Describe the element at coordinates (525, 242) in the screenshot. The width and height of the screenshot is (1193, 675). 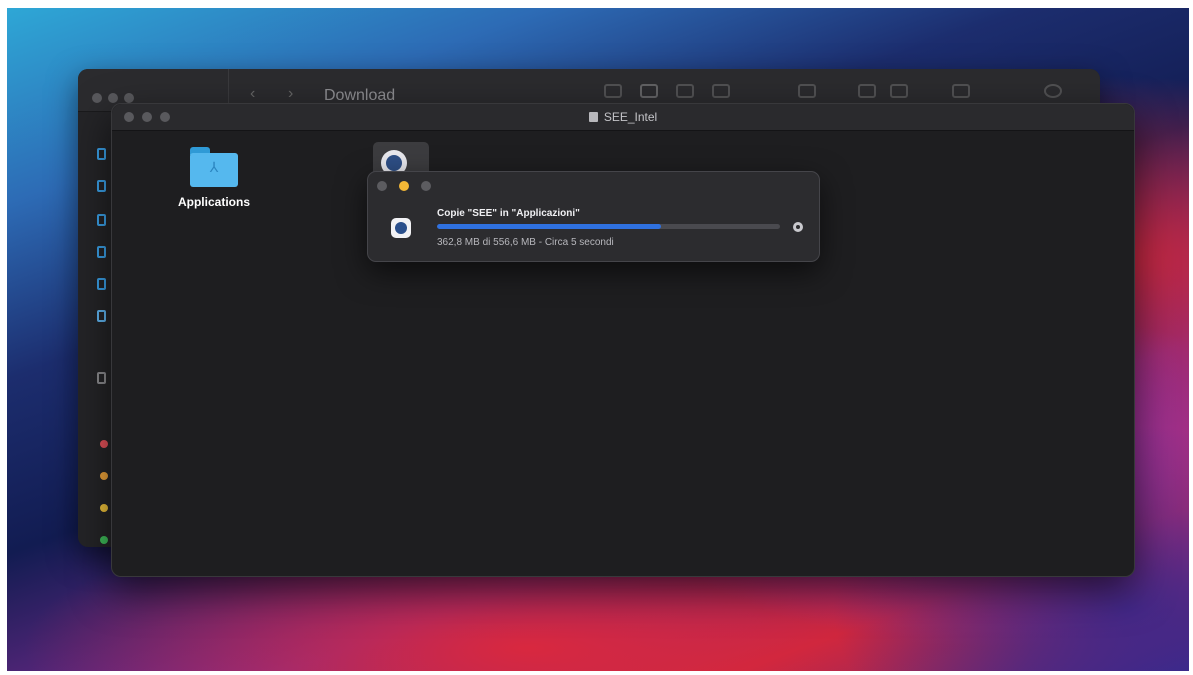
I see `copy-status: 362,8 MB di 556,6 MB - Circa 5 secondi` at that location.